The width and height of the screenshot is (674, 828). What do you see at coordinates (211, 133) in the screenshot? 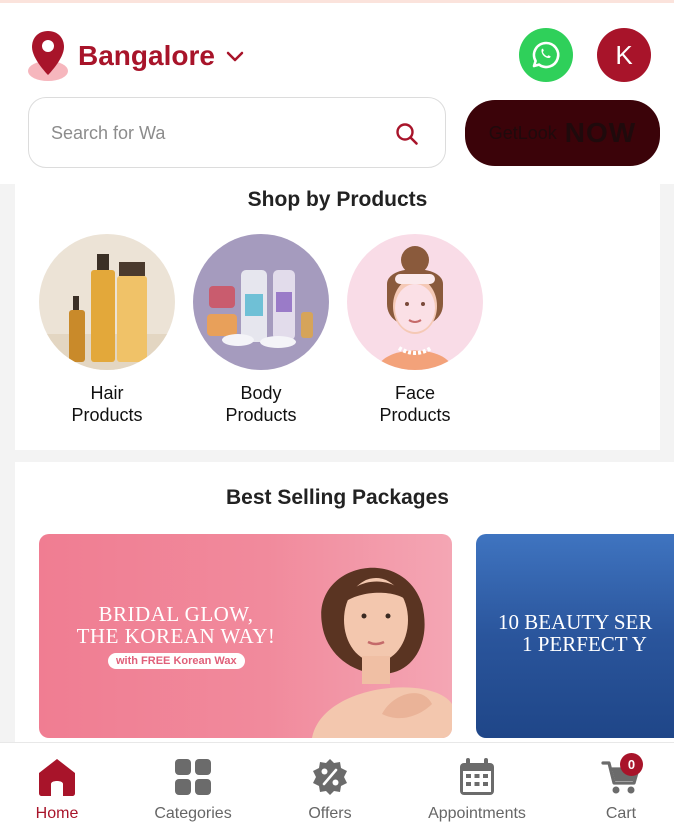
I see `search-input` at bounding box center [211, 133].